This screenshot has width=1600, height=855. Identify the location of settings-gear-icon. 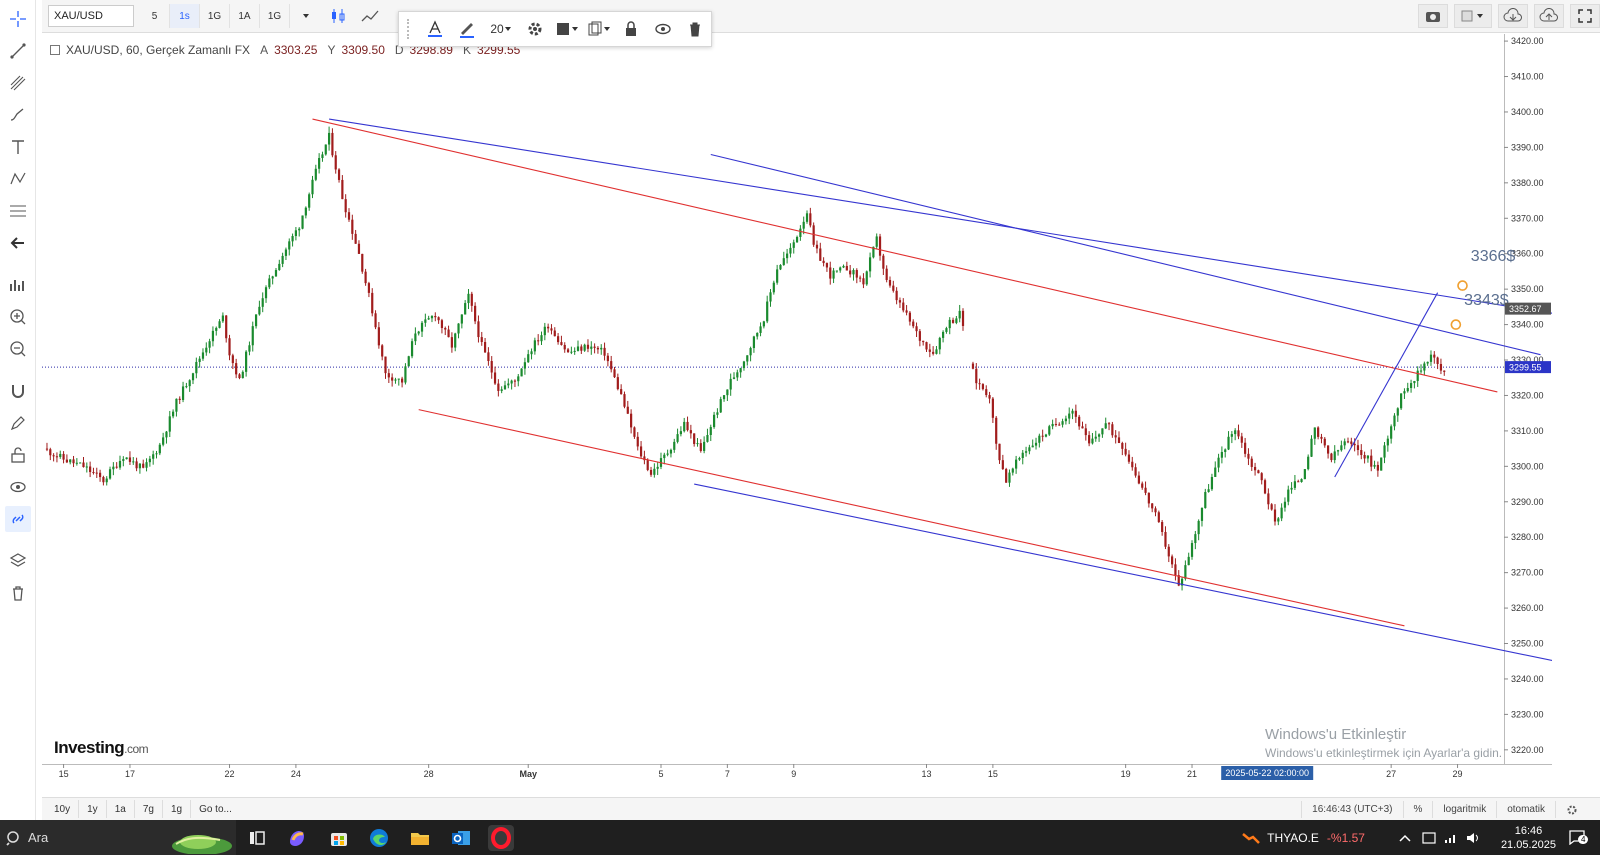
(535, 29).